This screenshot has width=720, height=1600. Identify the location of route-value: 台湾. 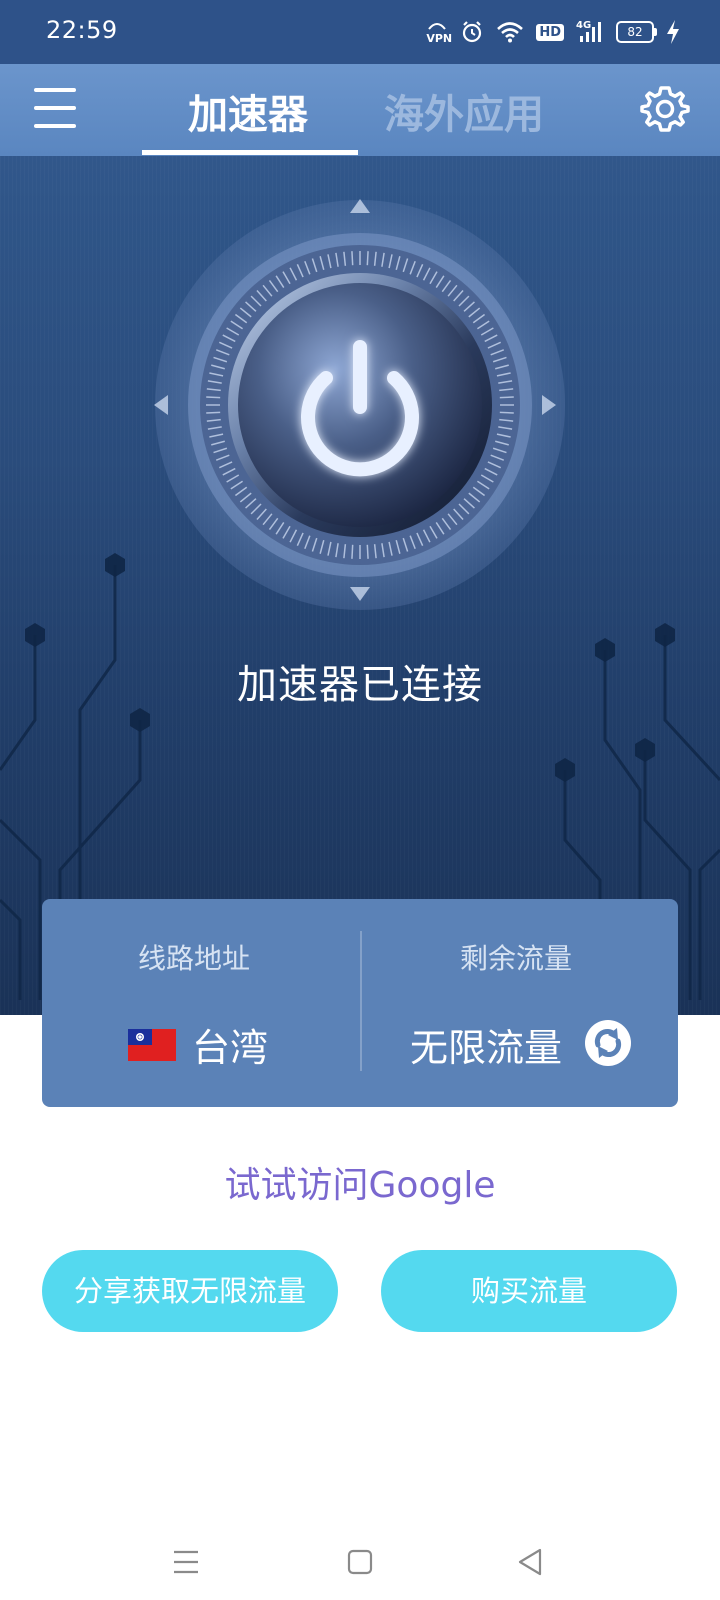
(230, 1048).